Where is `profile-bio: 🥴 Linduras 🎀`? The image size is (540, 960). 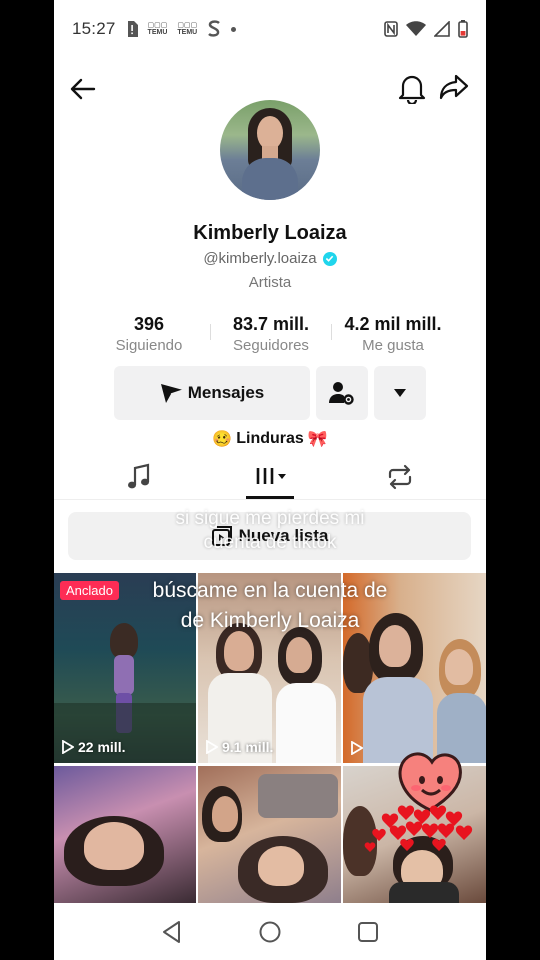 profile-bio: 🥴 Linduras 🎀 is located at coordinates (270, 439).